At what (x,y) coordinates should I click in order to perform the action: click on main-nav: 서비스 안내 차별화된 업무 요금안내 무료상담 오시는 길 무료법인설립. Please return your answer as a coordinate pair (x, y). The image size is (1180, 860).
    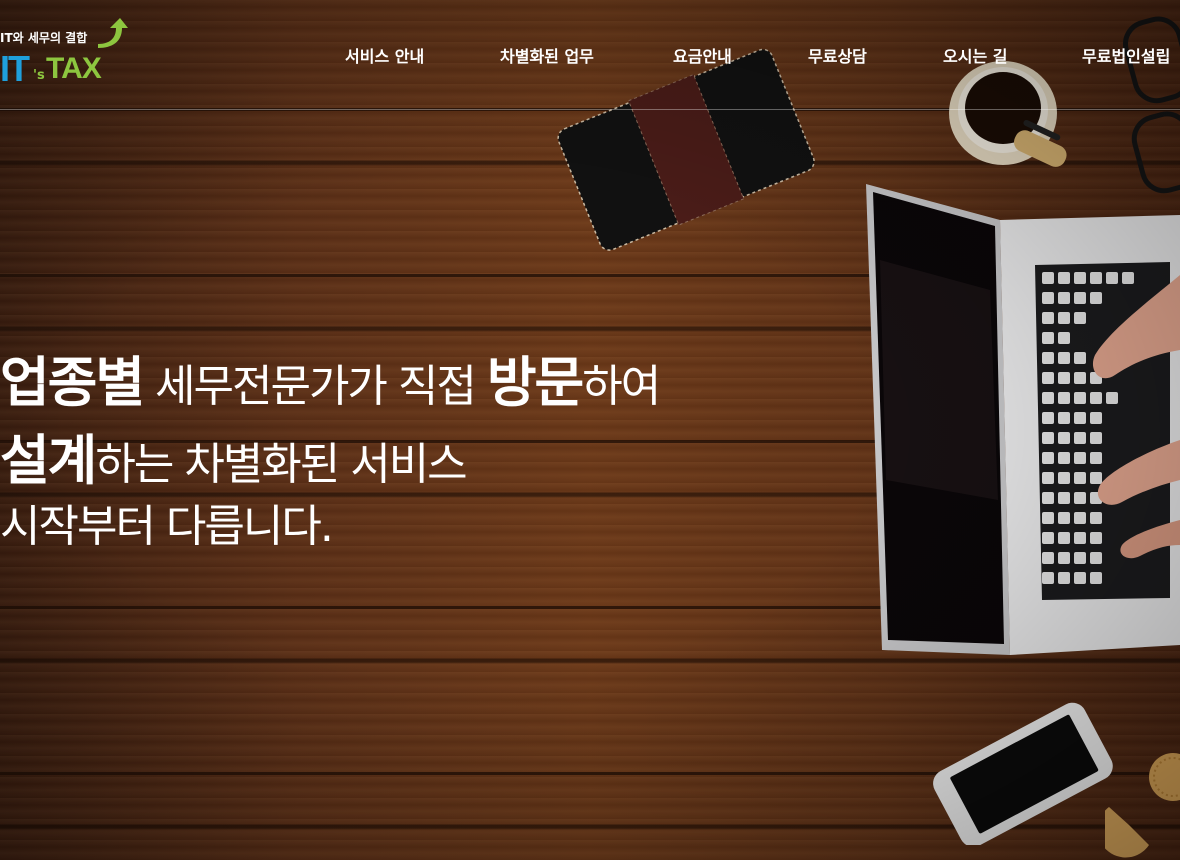
    Looking at the image, I should click on (590, 55).